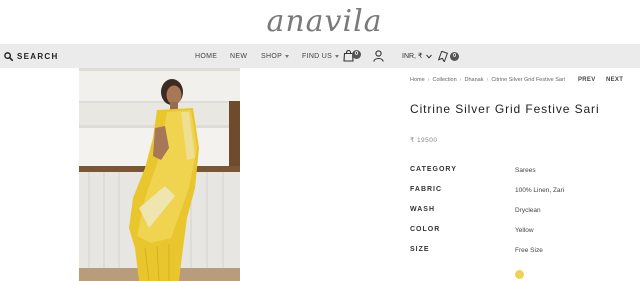  What do you see at coordinates (417, 80) in the screenshot?
I see `breadcrumb-home: Home` at bounding box center [417, 80].